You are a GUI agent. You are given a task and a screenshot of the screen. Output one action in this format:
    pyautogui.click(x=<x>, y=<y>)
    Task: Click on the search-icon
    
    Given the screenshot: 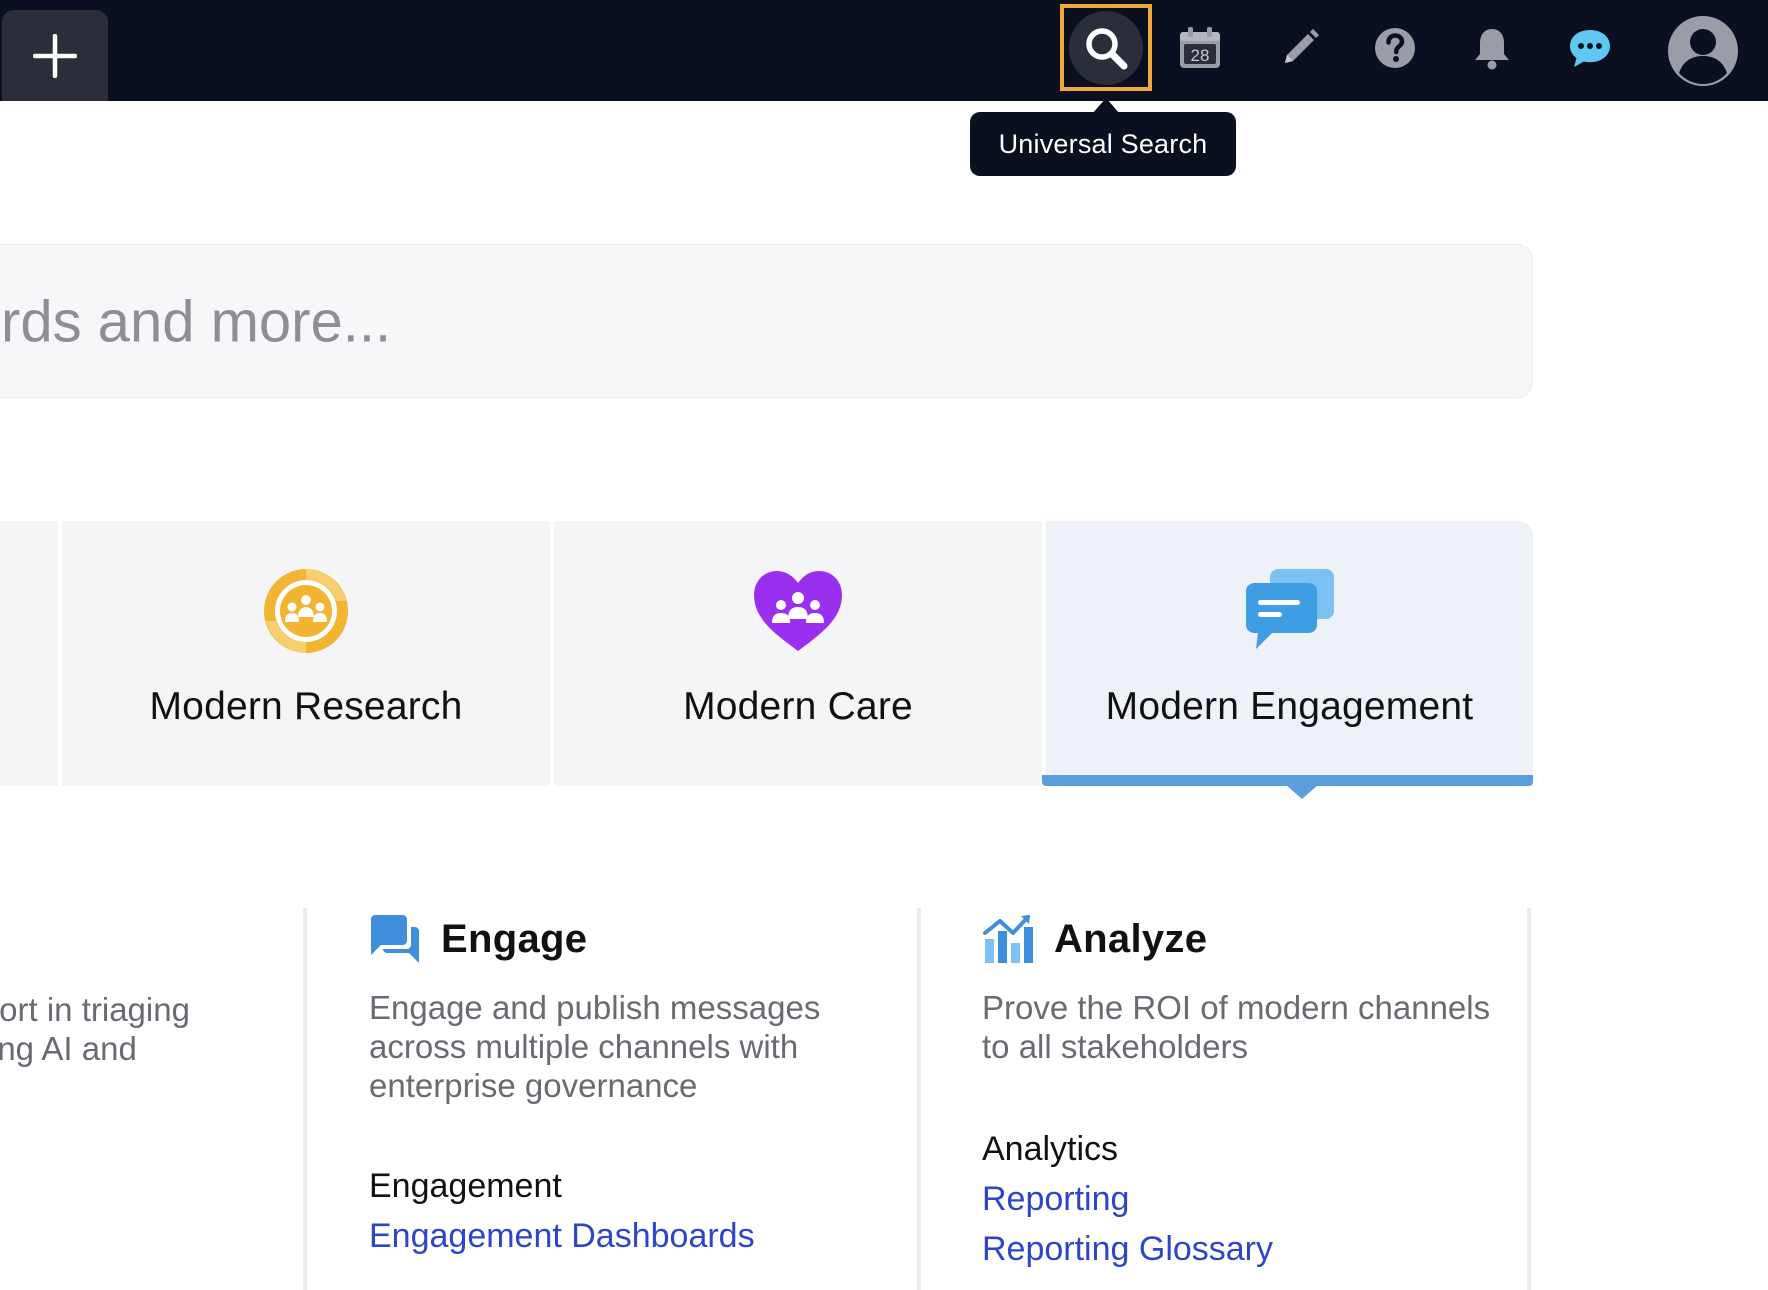 What is the action you would take?
    pyautogui.click(x=1107, y=48)
    